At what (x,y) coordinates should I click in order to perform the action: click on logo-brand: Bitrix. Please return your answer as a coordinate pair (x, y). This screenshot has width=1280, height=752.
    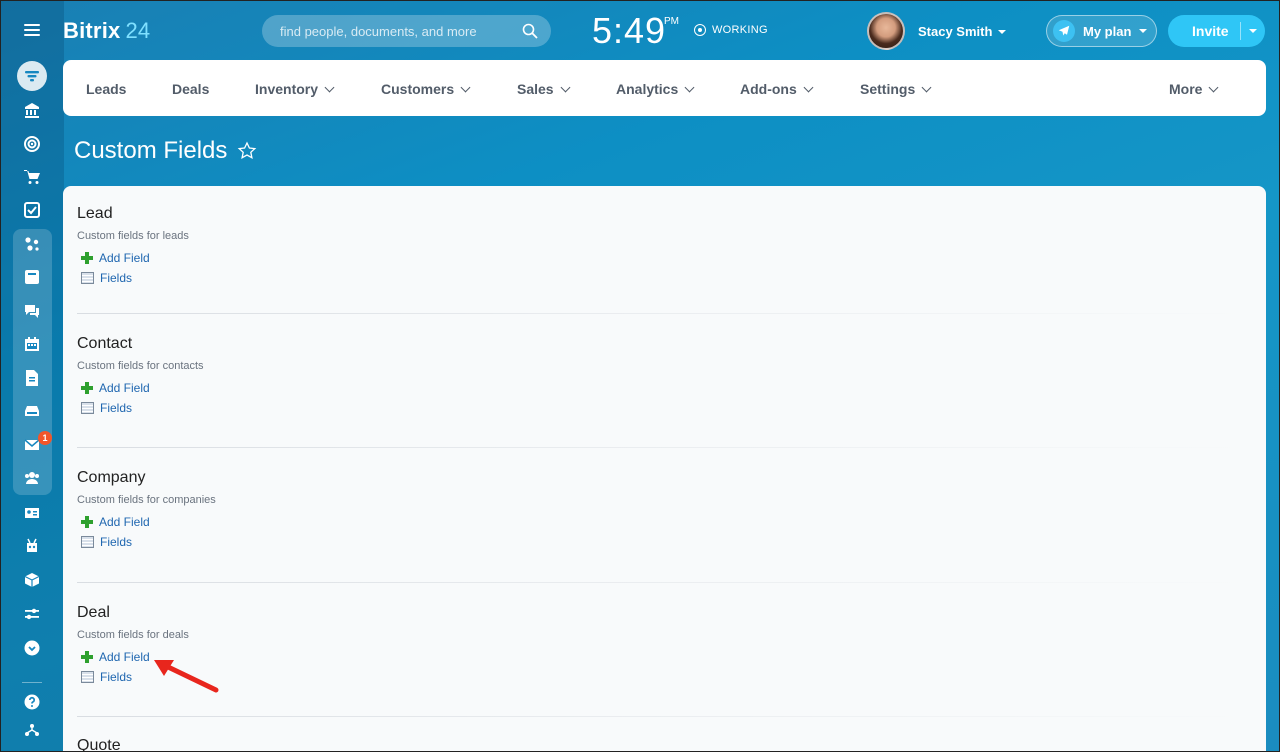
    Looking at the image, I should click on (92, 30).